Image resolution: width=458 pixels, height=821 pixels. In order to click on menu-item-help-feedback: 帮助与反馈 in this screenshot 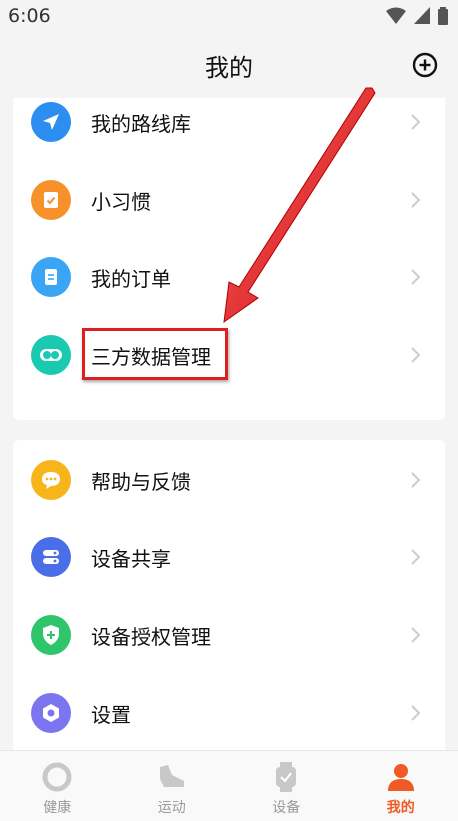, I will do `click(229, 480)`.